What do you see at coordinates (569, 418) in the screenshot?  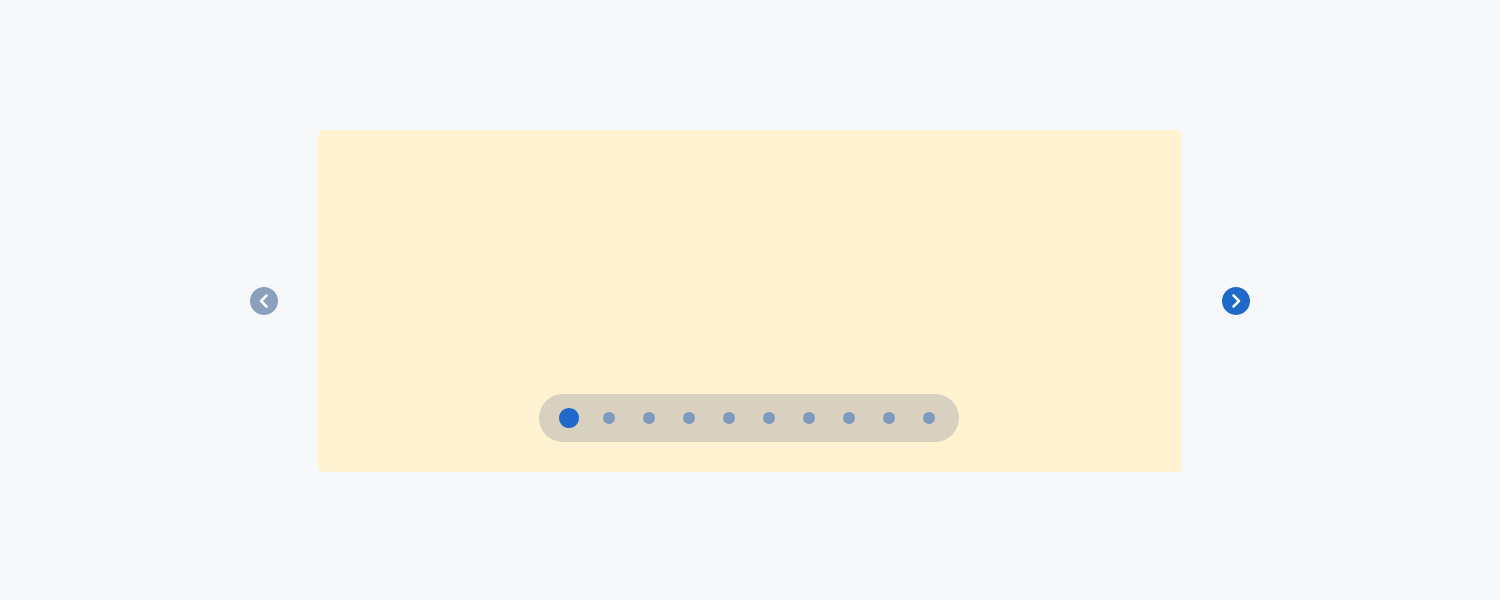 I see `pagination-dot-active` at bounding box center [569, 418].